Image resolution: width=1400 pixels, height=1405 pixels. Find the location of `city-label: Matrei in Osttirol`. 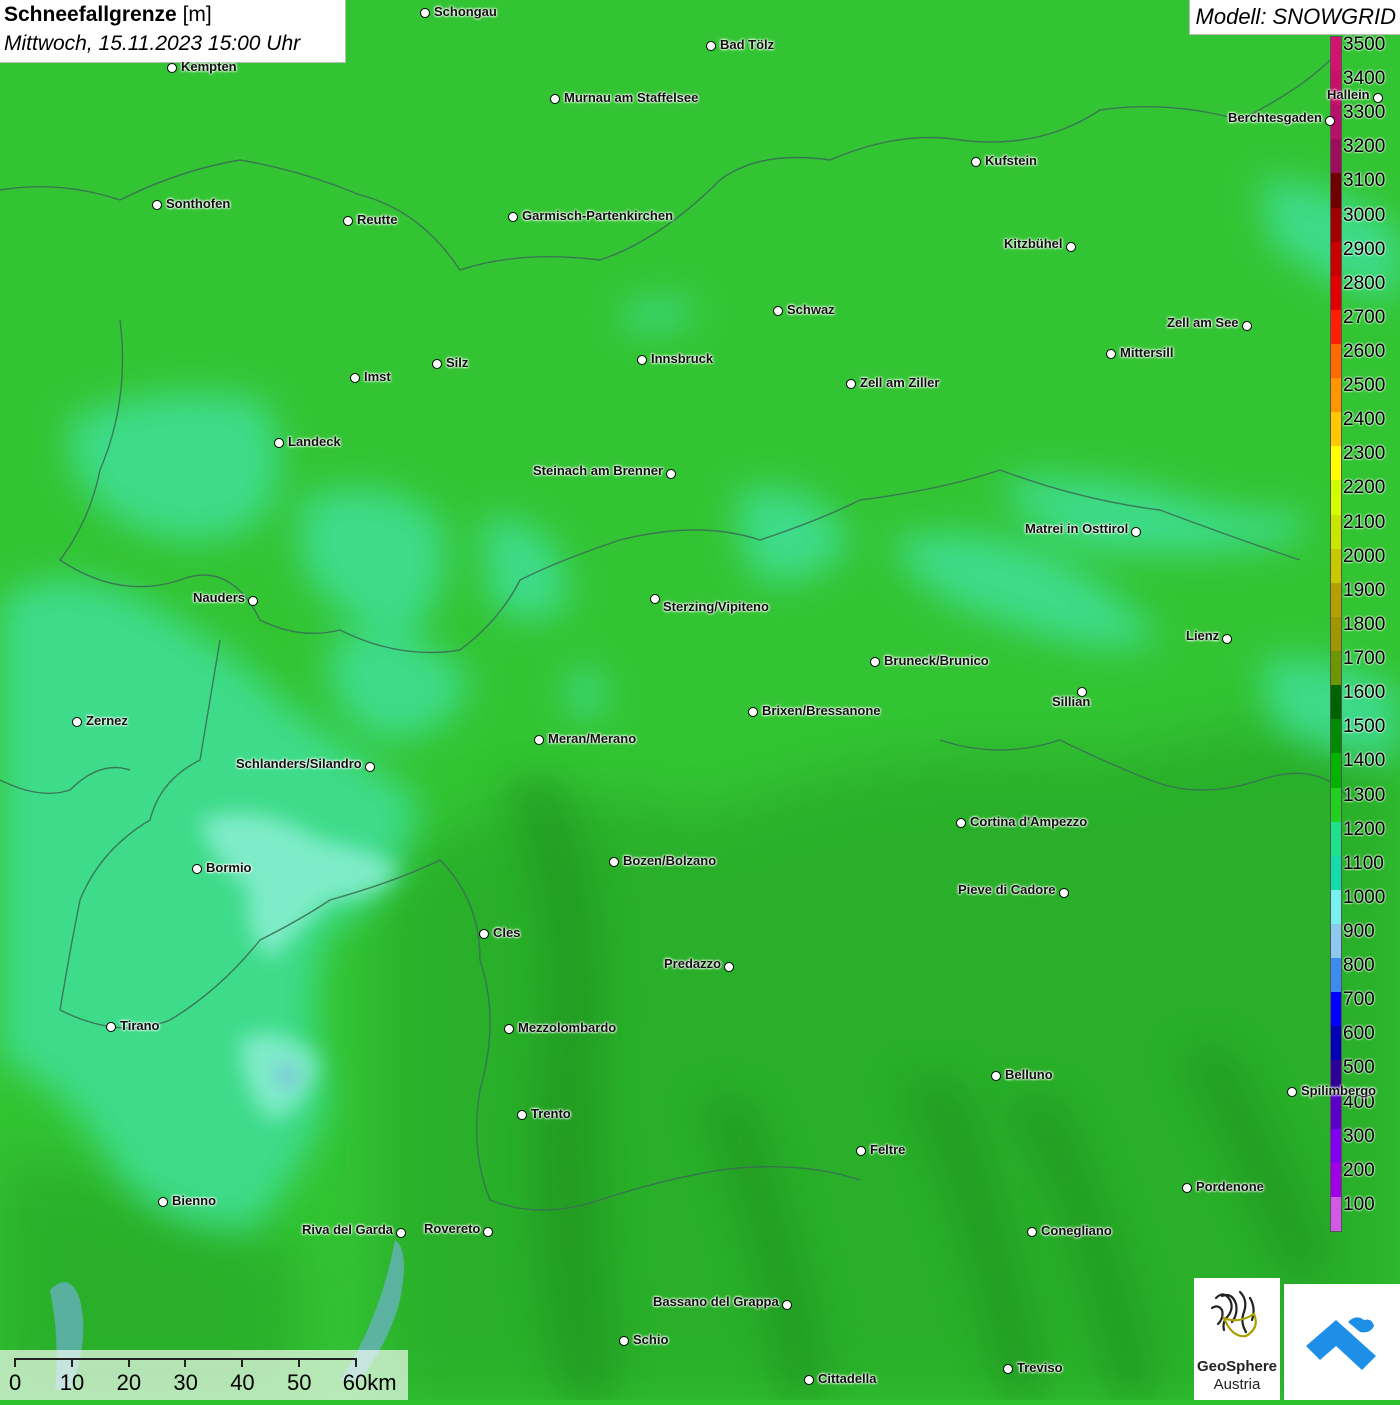

city-label: Matrei in Osttirol is located at coordinates (1077, 528).